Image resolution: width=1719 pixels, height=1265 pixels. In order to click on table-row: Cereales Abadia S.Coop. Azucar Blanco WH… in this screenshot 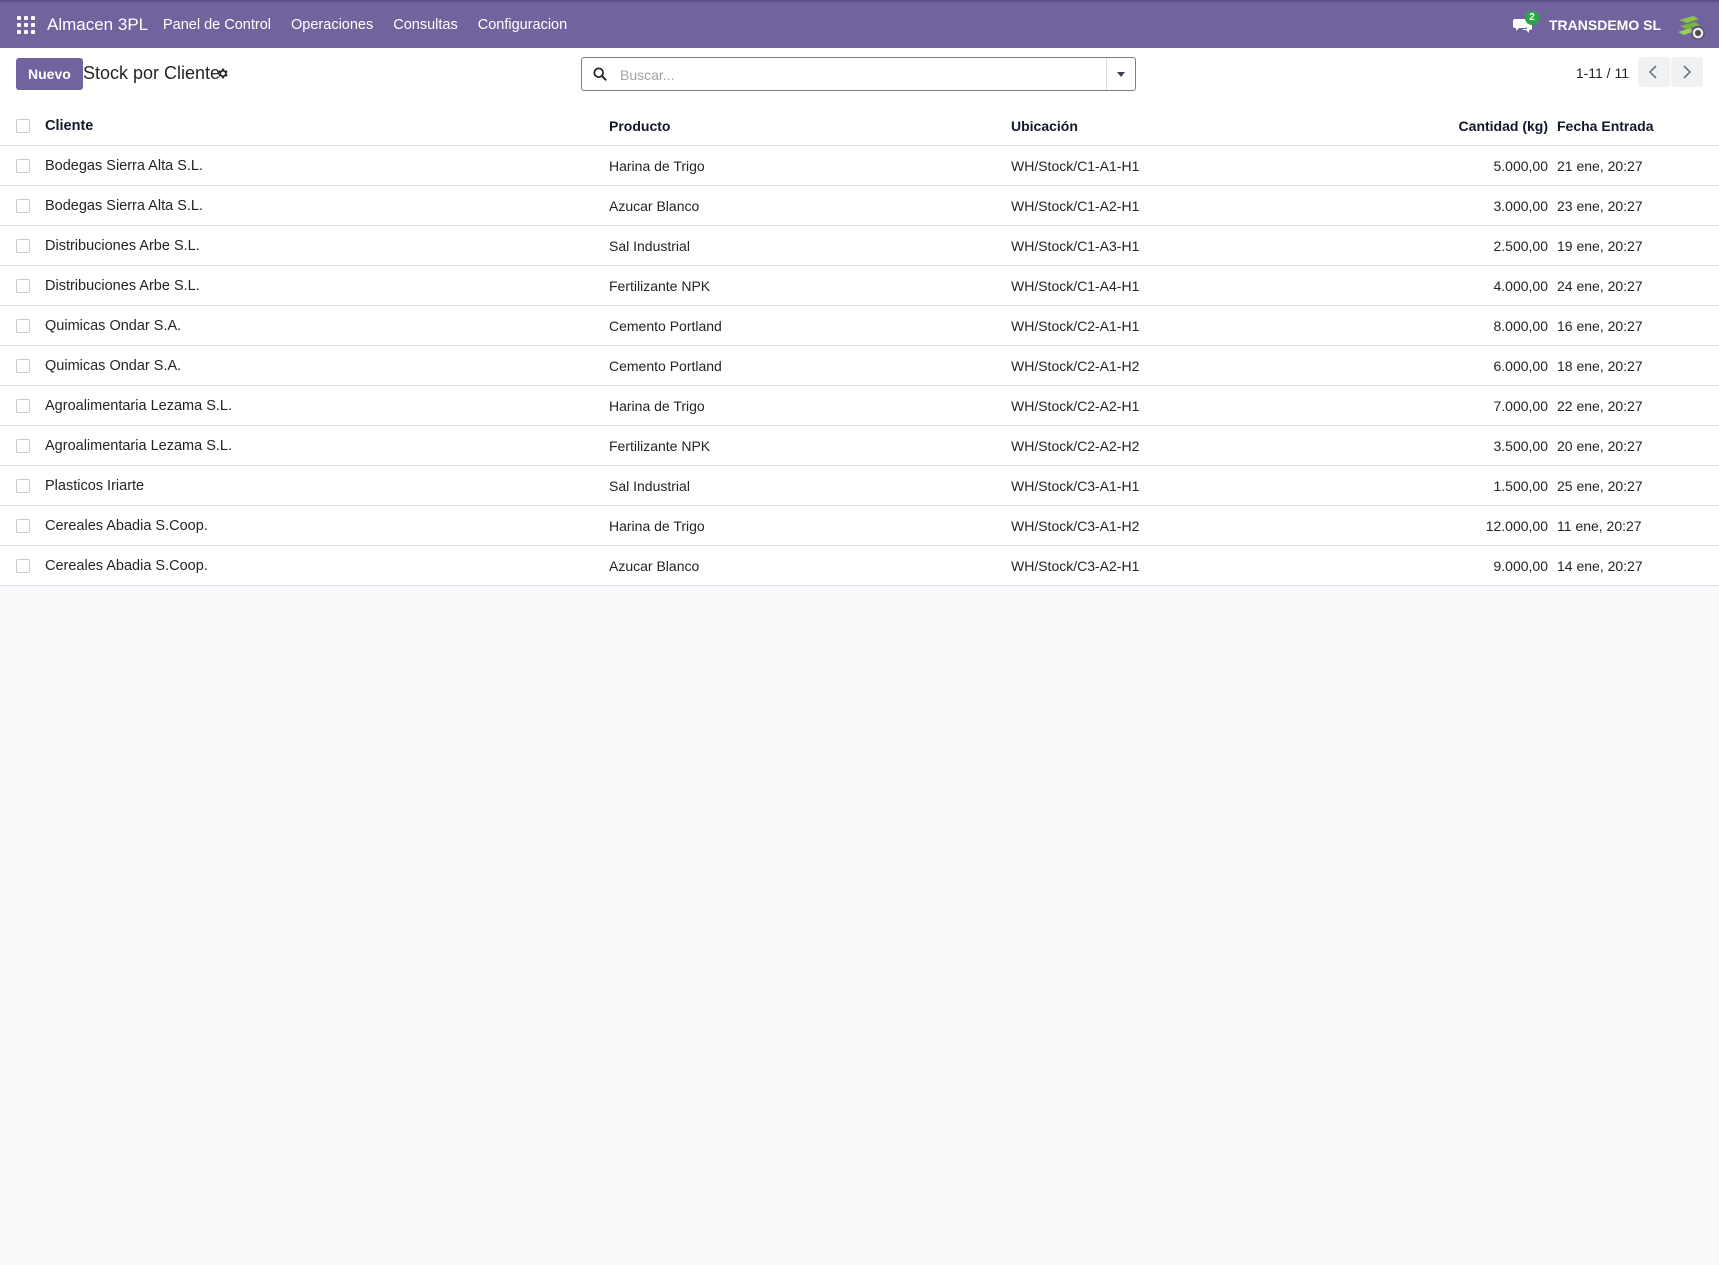, I will do `click(859, 566)`.